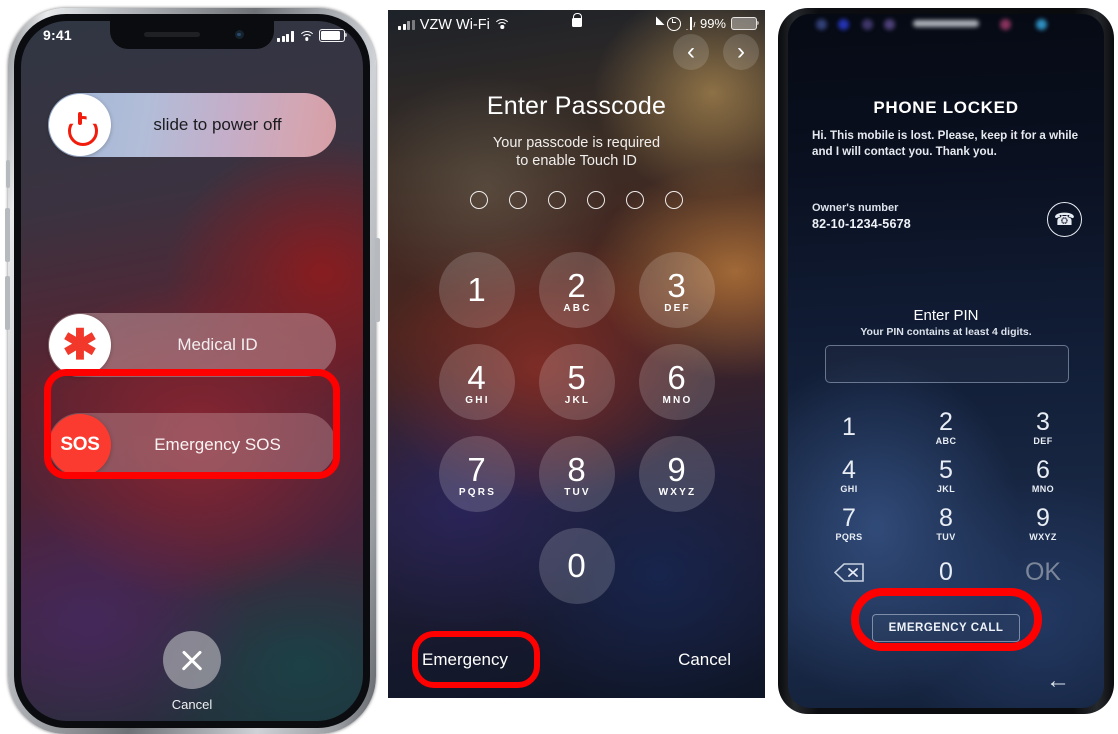 This screenshot has height=734, width=1118. I want to click on front-camera, so click(239, 34).